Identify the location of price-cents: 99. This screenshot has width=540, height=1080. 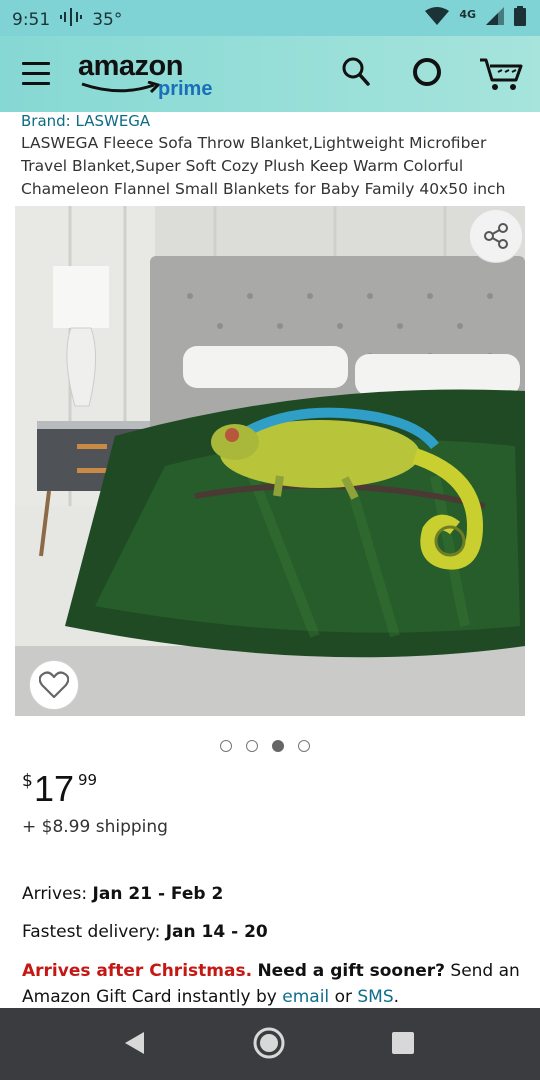
(88, 780).